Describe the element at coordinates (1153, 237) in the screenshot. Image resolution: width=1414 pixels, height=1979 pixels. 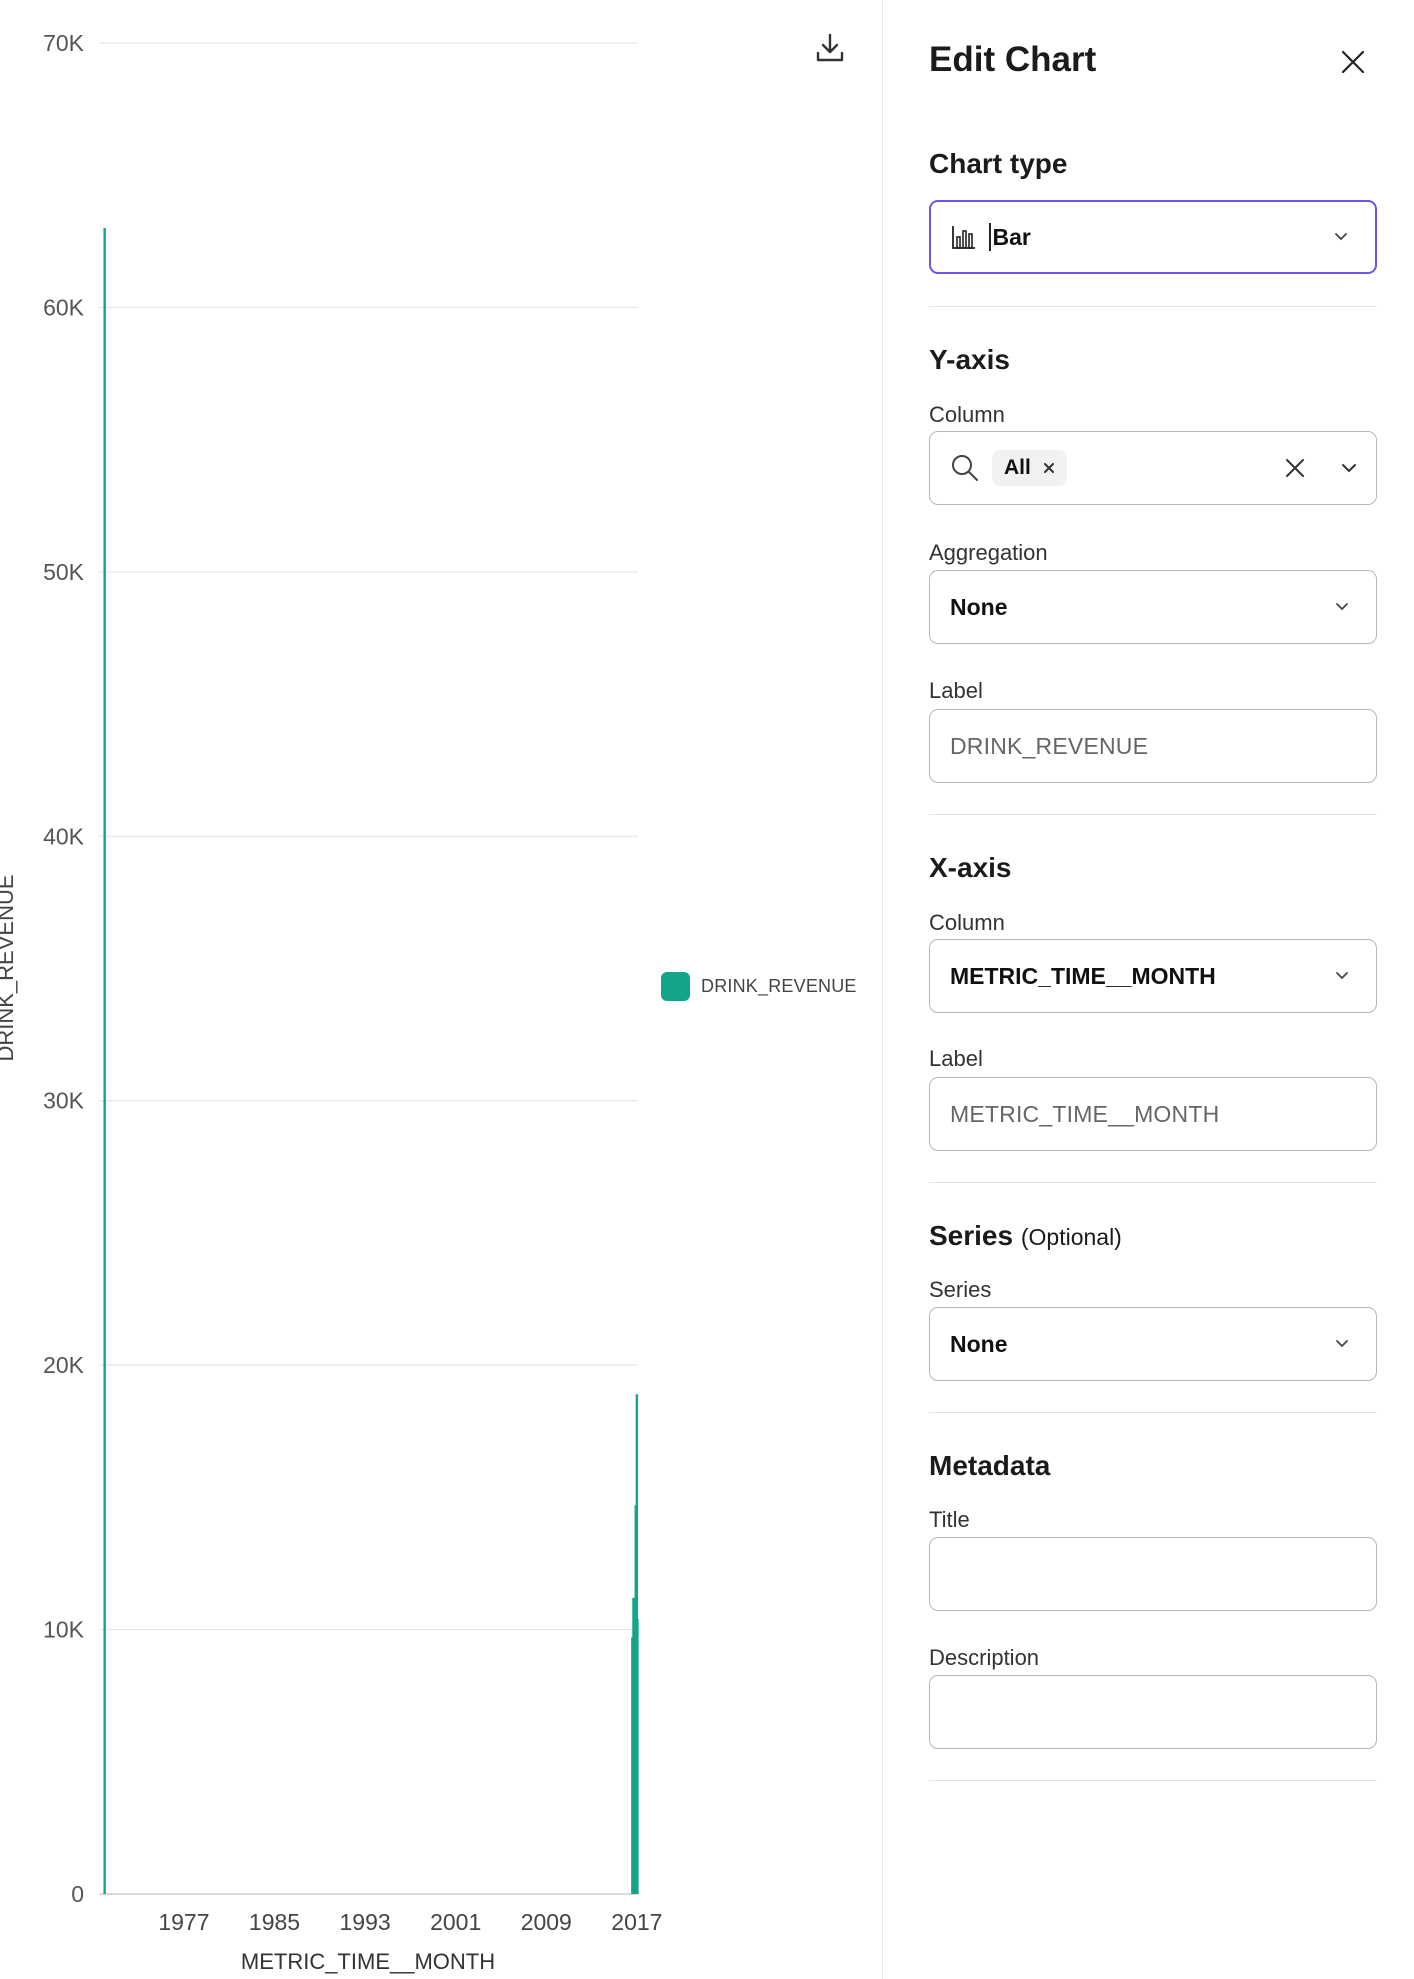
I see `chart-type-select: Bar` at that location.